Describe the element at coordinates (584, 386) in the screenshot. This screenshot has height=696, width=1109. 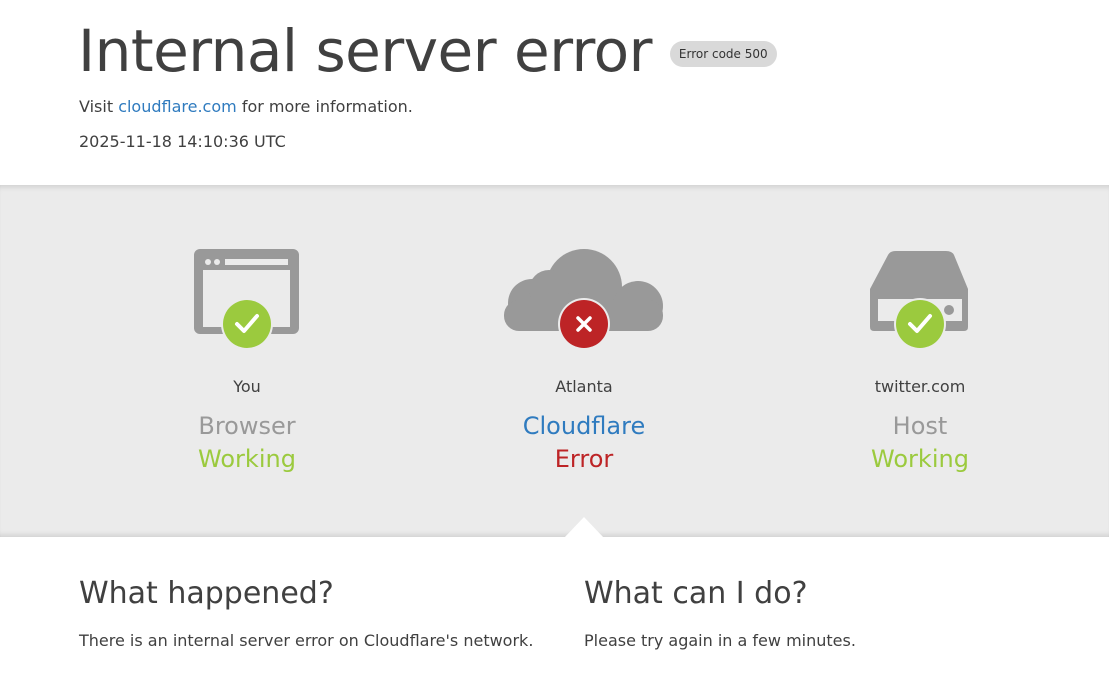
I see `cloudflare-location: Atlanta` at that location.